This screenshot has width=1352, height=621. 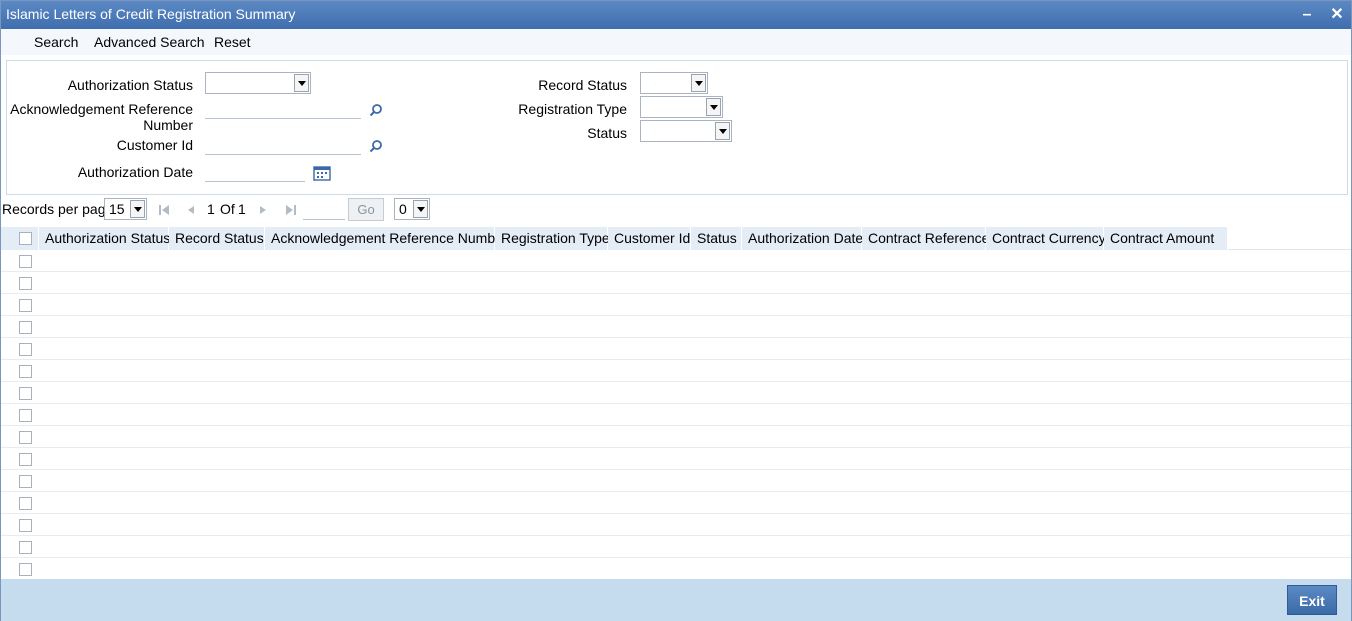 What do you see at coordinates (1046, 238) in the screenshot?
I see `column-header-contract-currency: Contract Currency` at bounding box center [1046, 238].